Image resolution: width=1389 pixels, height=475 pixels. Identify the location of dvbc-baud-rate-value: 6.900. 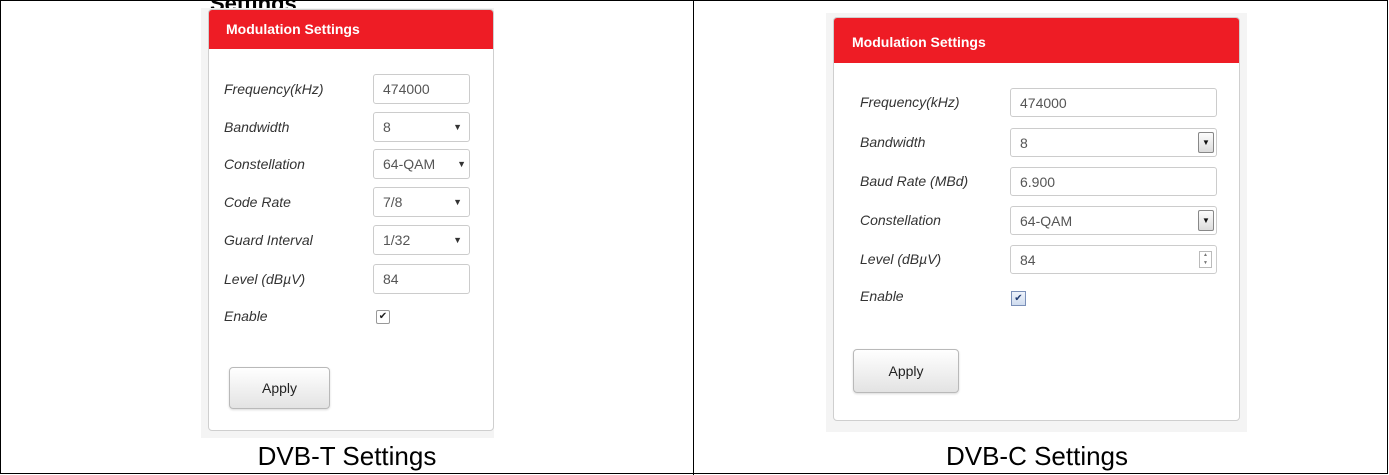
(1038, 181).